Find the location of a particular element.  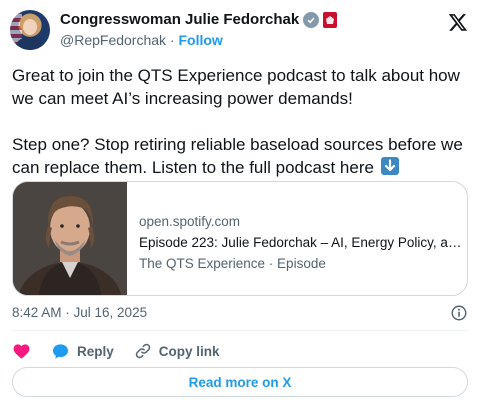

reply-bubble-icon is located at coordinates (60, 351).